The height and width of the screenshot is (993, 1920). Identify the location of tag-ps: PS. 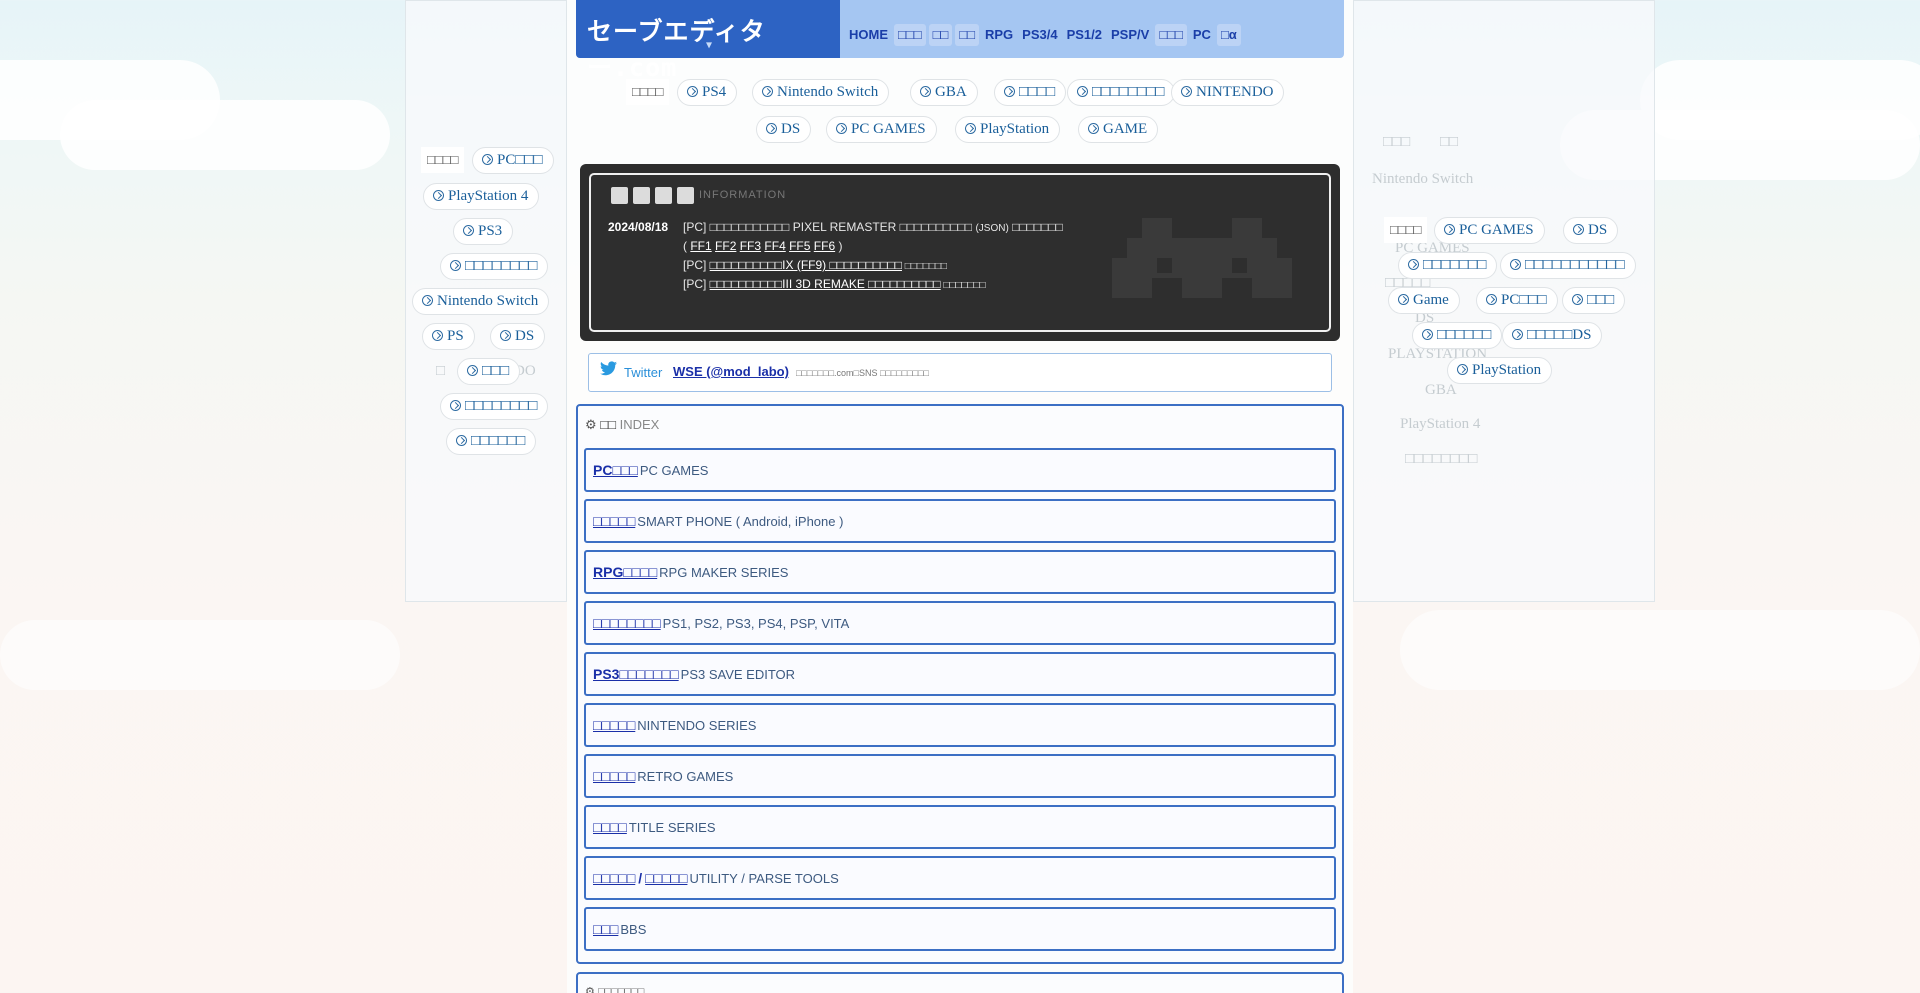
(448, 336).